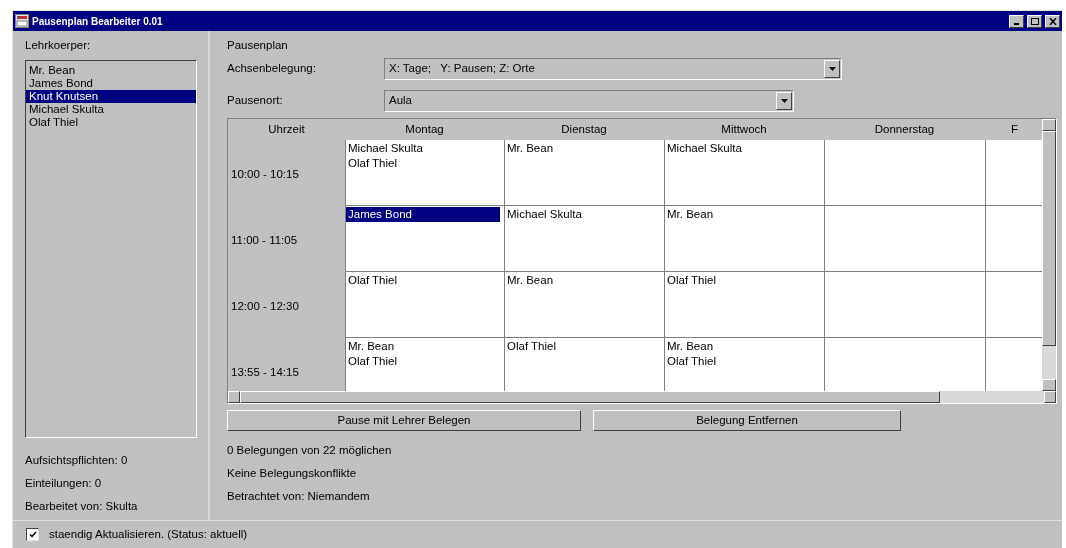 This screenshot has width=1066, height=548. I want to click on column-header: F, so click(1014, 129).